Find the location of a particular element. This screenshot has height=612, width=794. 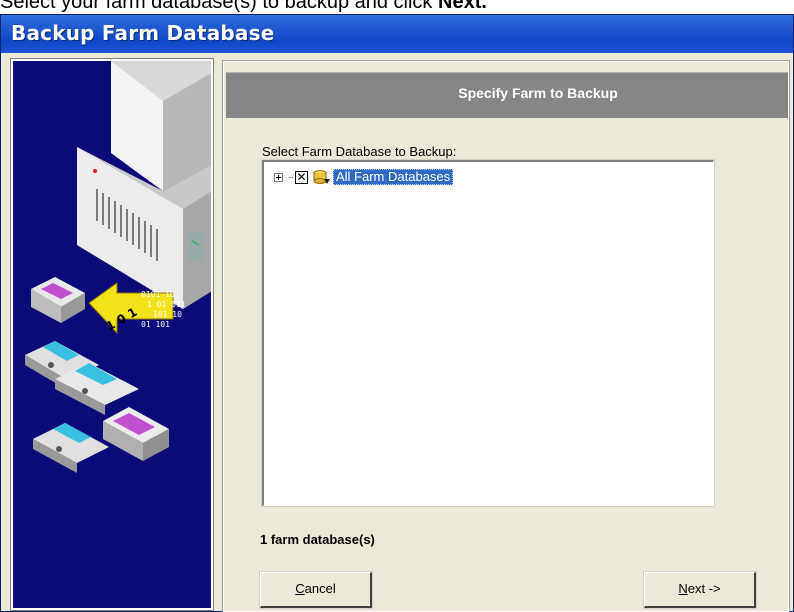

select-database-label: Select Farm Database to Backup: is located at coordinates (359, 151).